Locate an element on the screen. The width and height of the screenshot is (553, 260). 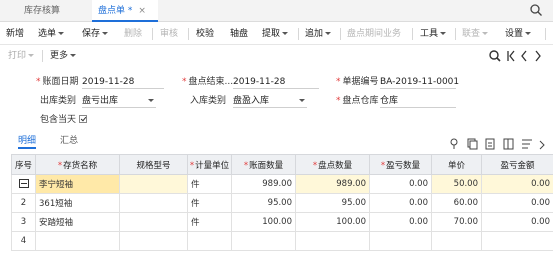
save-button: 保存 is located at coordinates (95, 34).